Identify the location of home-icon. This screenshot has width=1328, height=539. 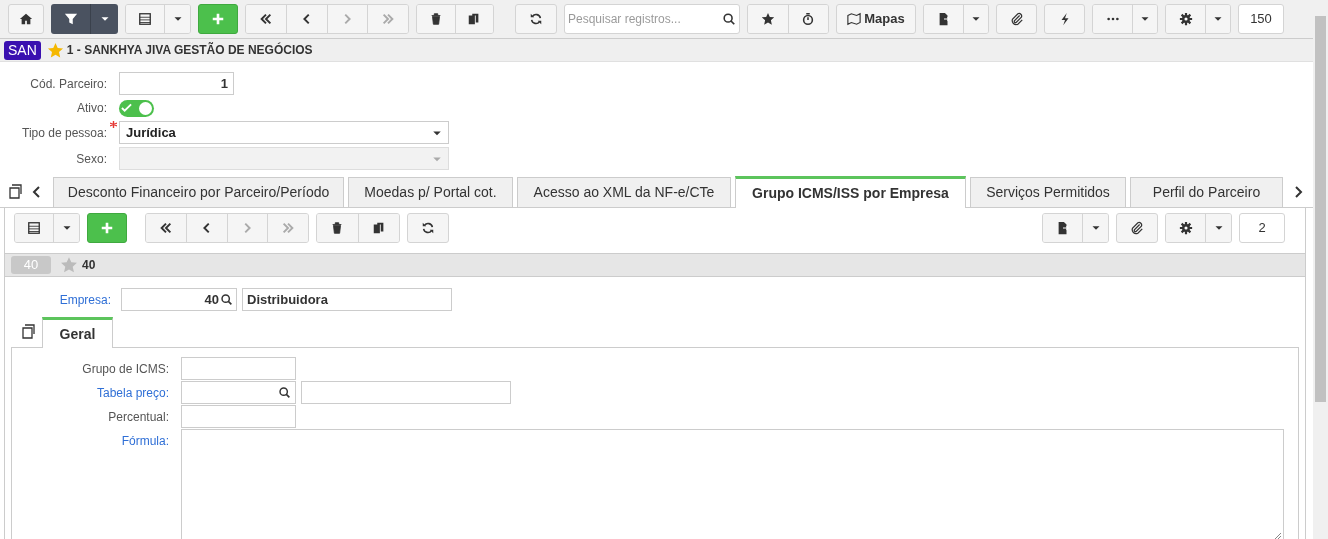
(26, 19).